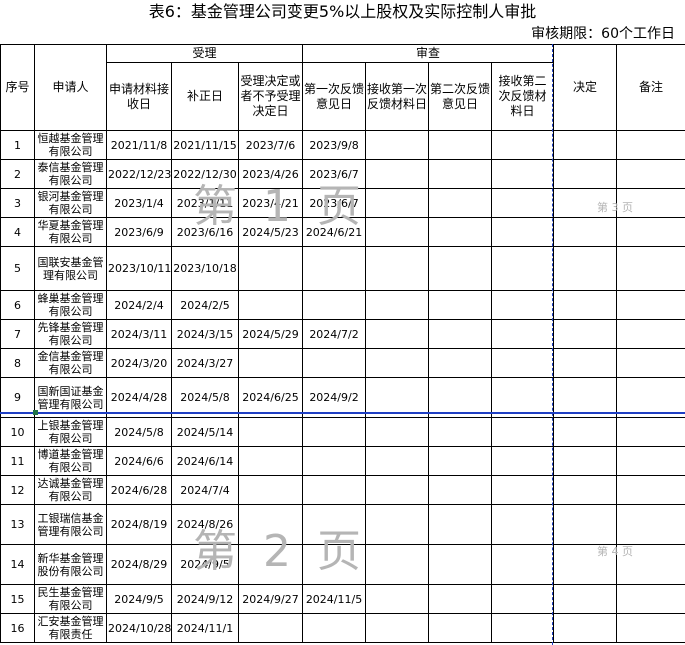 The height and width of the screenshot is (645, 685). What do you see at coordinates (70, 599) in the screenshot?
I see `cell-applicant: 民生基金管理有限公司` at bounding box center [70, 599].